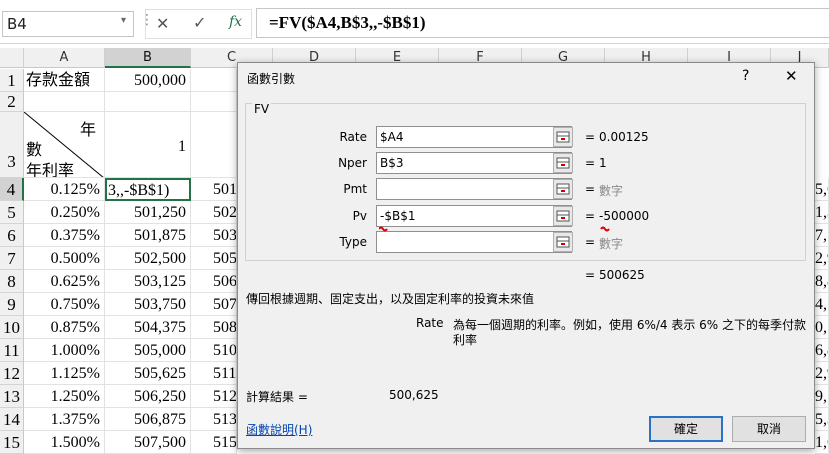 The image size is (829, 454). Describe the element at coordinates (214, 102) in the screenshot. I see `cell-c2` at that location.